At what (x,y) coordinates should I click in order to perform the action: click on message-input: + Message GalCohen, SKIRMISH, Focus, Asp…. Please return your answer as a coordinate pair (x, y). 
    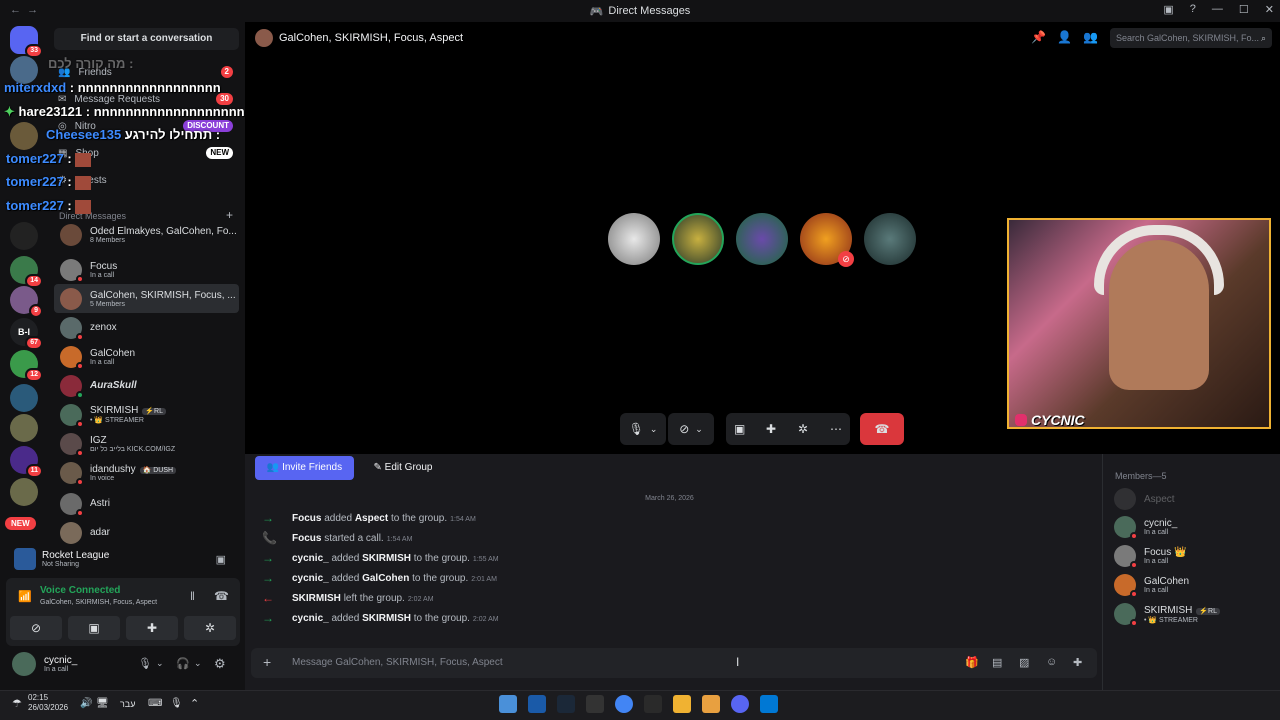
    Looking at the image, I should click on (674, 663).